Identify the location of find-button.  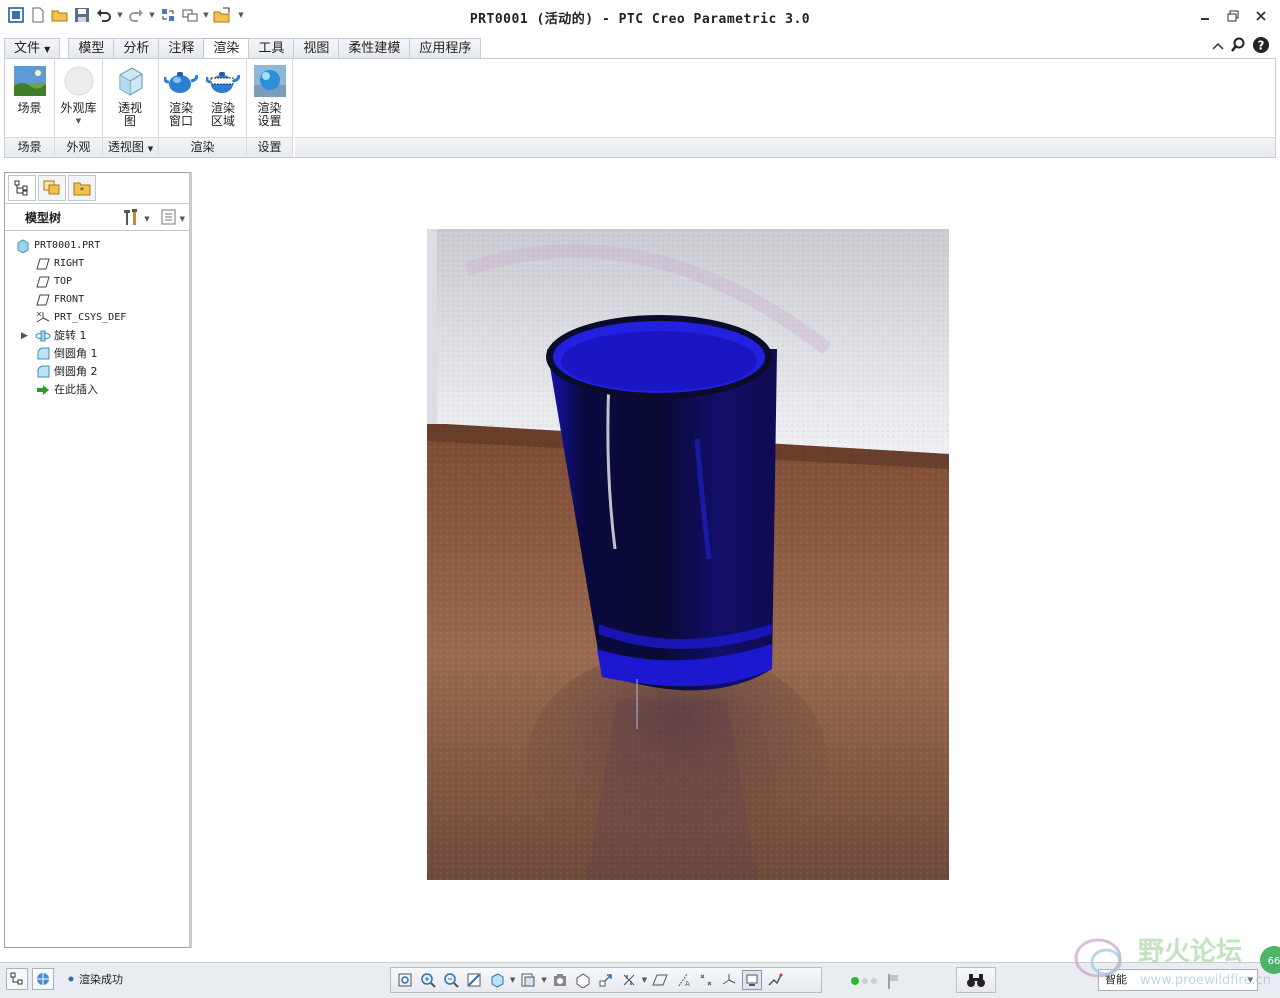
(976, 980).